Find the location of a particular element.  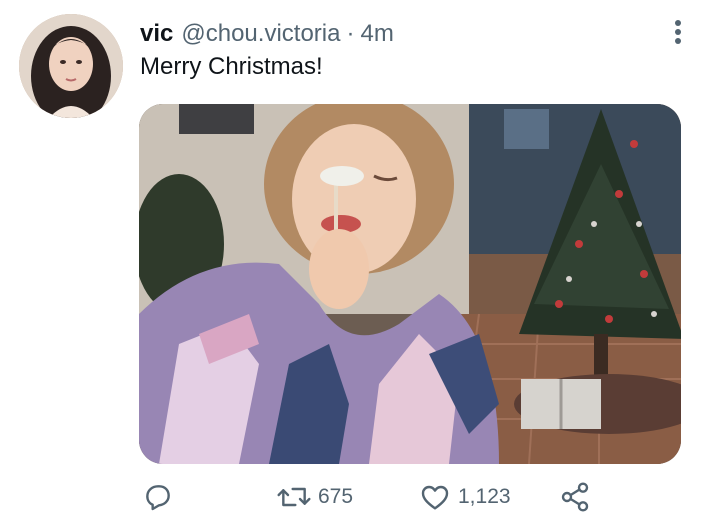

reply-icon is located at coordinates (158, 497).